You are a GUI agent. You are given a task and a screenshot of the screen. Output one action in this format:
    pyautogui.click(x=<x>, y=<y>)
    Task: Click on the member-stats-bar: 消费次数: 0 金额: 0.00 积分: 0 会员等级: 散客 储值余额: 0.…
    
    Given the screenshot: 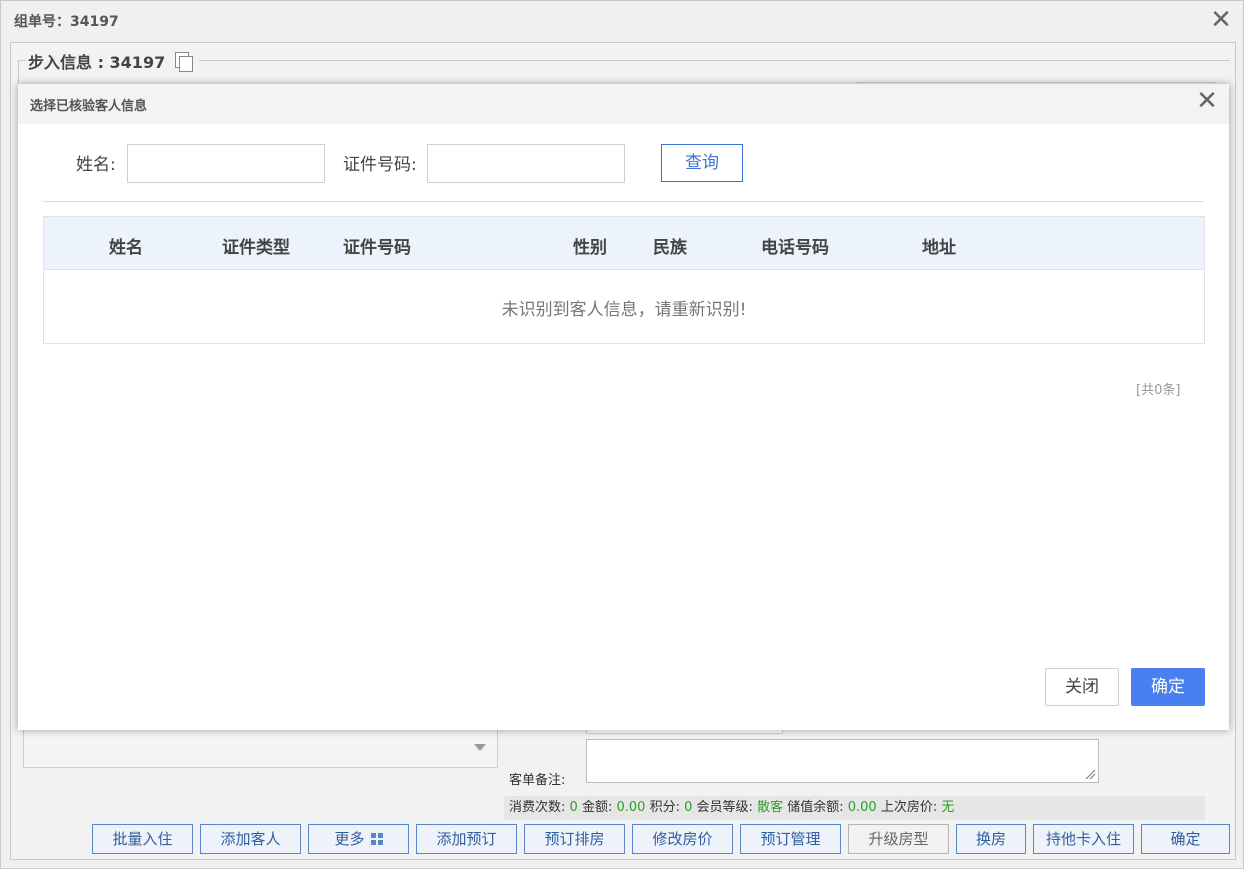 What is the action you would take?
    pyautogui.click(x=854, y=808)
    